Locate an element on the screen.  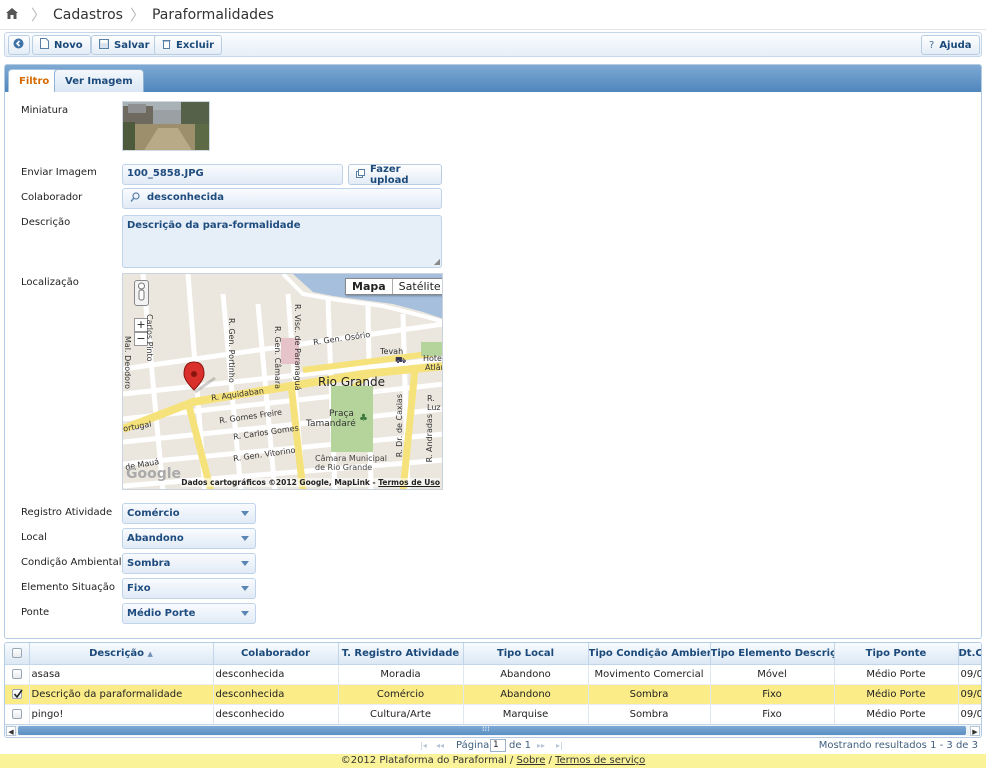
footer-copyright: ©2012 Plataforma do Paraformal / is located at coordinates (428, 760).